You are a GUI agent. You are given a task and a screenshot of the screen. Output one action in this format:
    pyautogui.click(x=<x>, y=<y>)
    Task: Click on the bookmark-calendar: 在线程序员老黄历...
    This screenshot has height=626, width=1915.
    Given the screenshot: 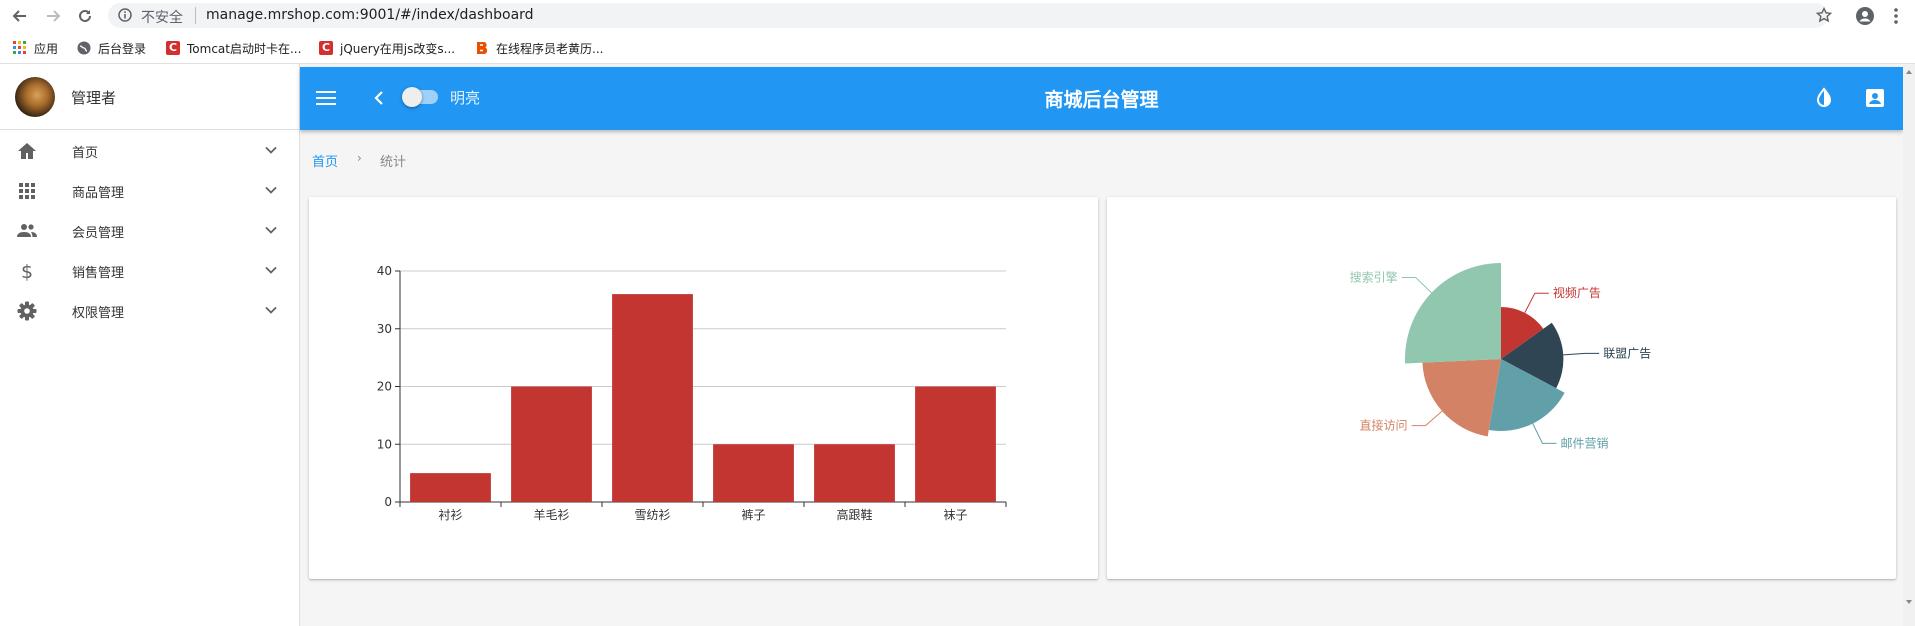 What is the action you would take?
    pyautogui.click(x=539, y=48)
    